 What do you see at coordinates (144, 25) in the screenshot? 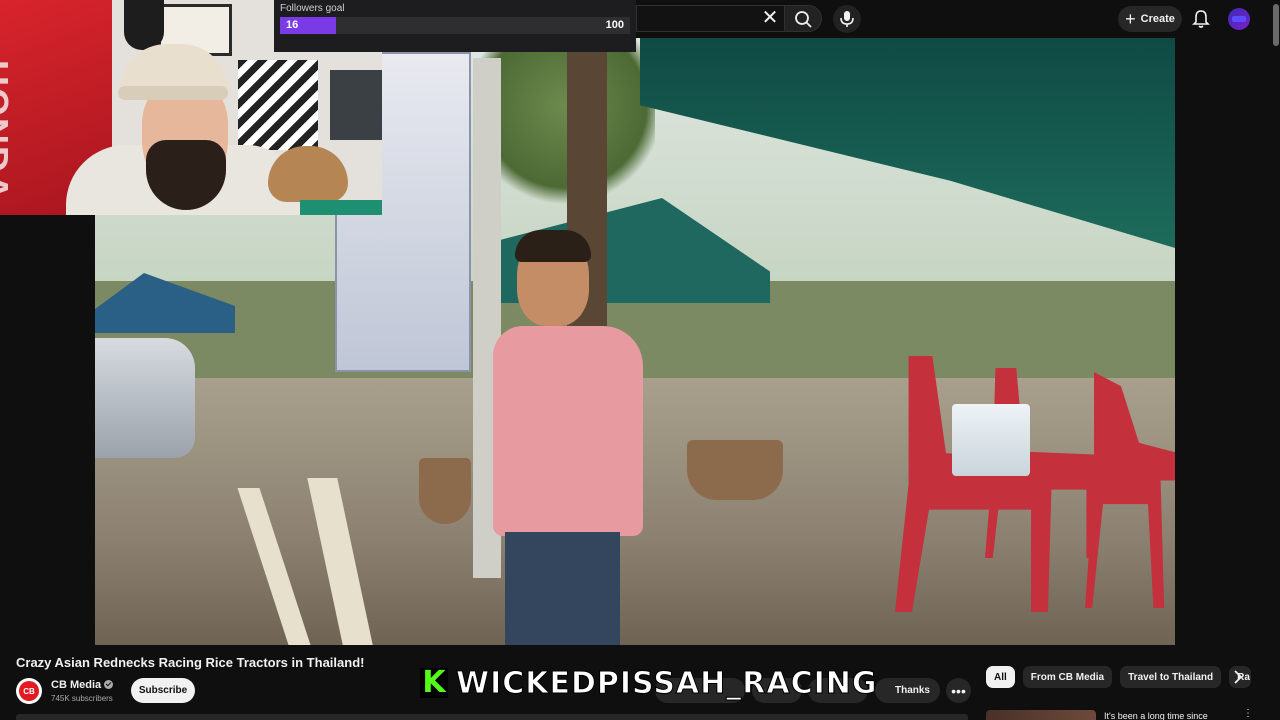
I see `webcam-cap` at bounding box center [144, 25].